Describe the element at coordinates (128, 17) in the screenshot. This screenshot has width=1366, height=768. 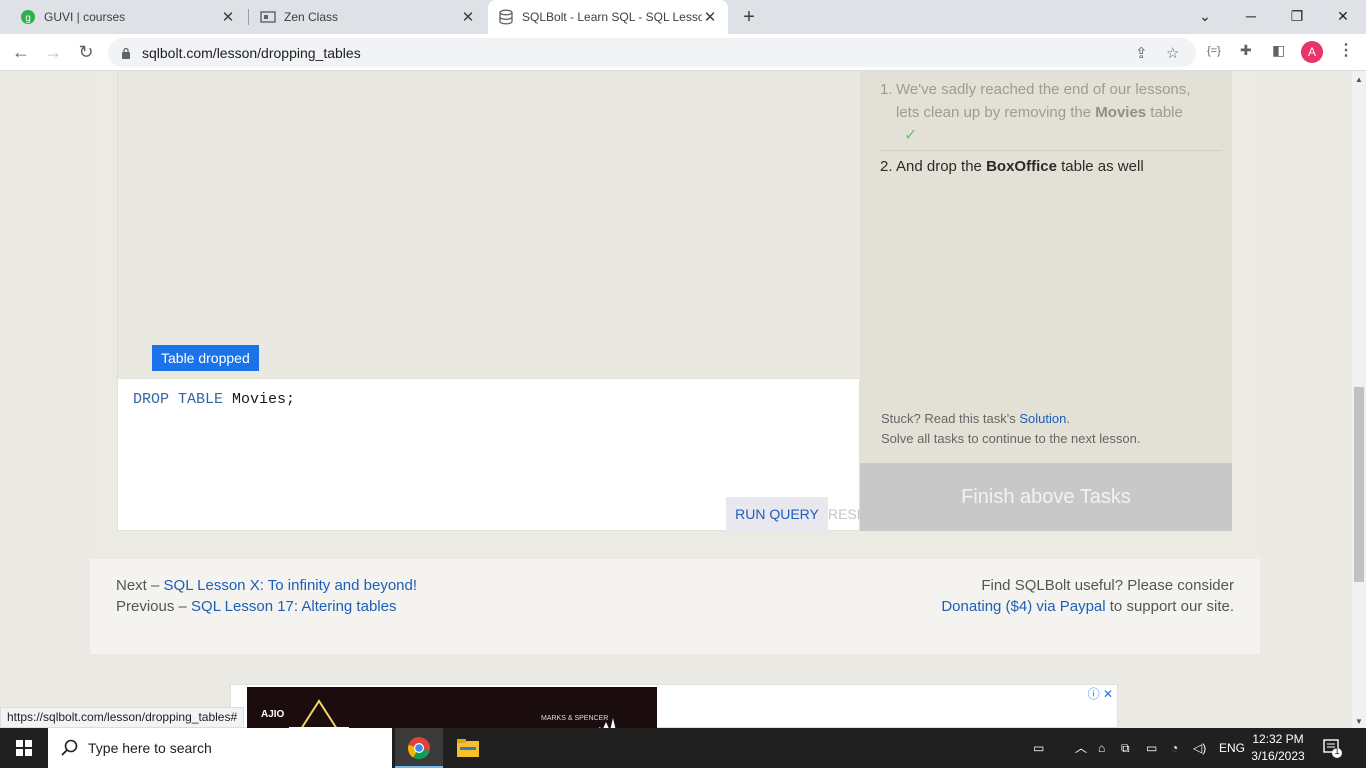
I see `tab-guvi: g GUVI | courses ✕` at that location.